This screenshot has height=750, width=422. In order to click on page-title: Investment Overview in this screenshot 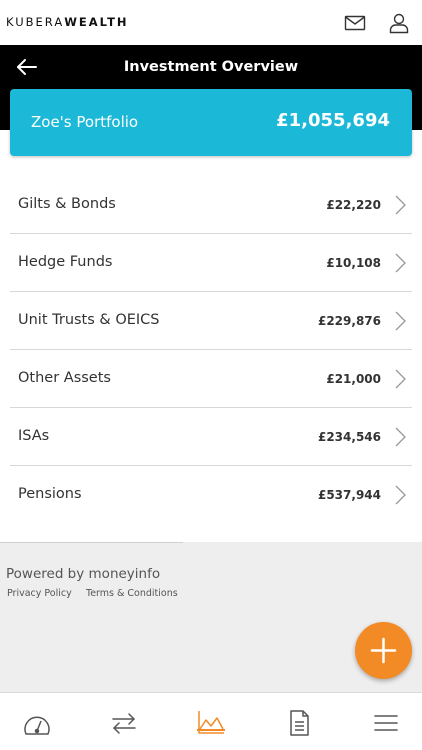, I will do `click(211, 67)`.